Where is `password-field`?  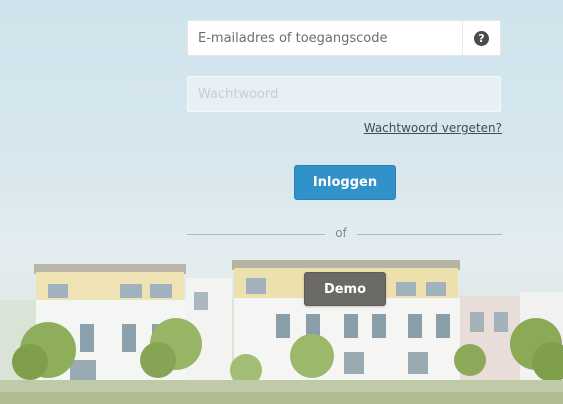
password-field is located at coordinates (344, 94).